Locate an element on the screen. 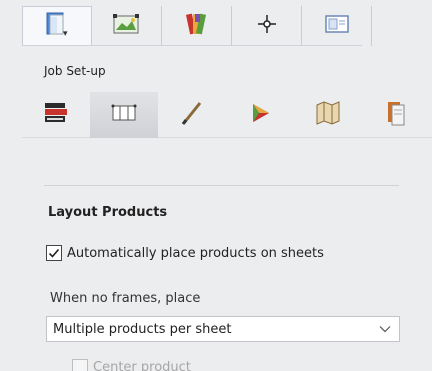  tool-output is located at coordinates (396, 115).